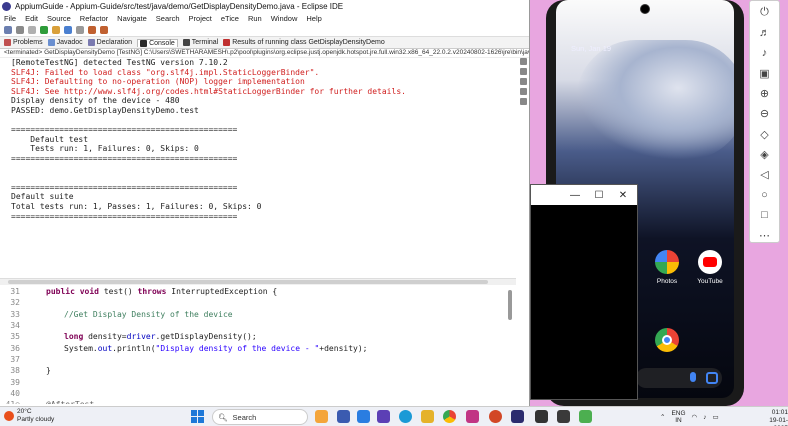  What do you see at coordinates (695, 417) in the screenshot?
I see `wifi-icon: ◠` at bounding box center [695, 417].